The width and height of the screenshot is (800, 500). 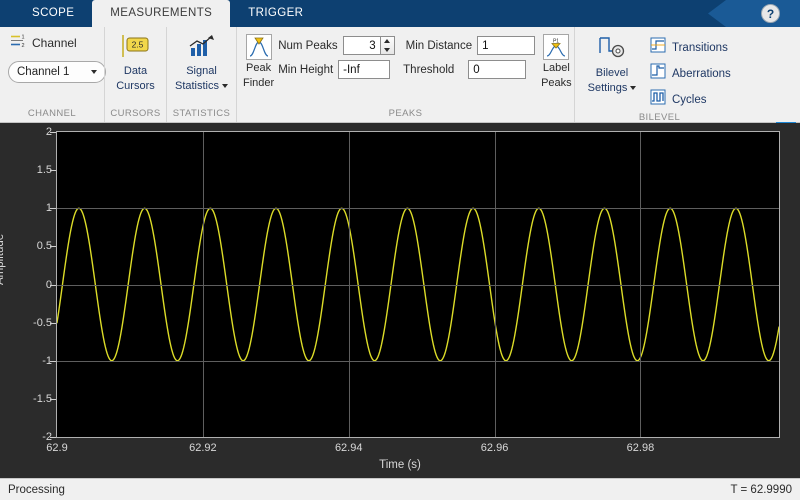 I want to click on signal-statistics-label-line1: Signal, so click(x=201, y=71).